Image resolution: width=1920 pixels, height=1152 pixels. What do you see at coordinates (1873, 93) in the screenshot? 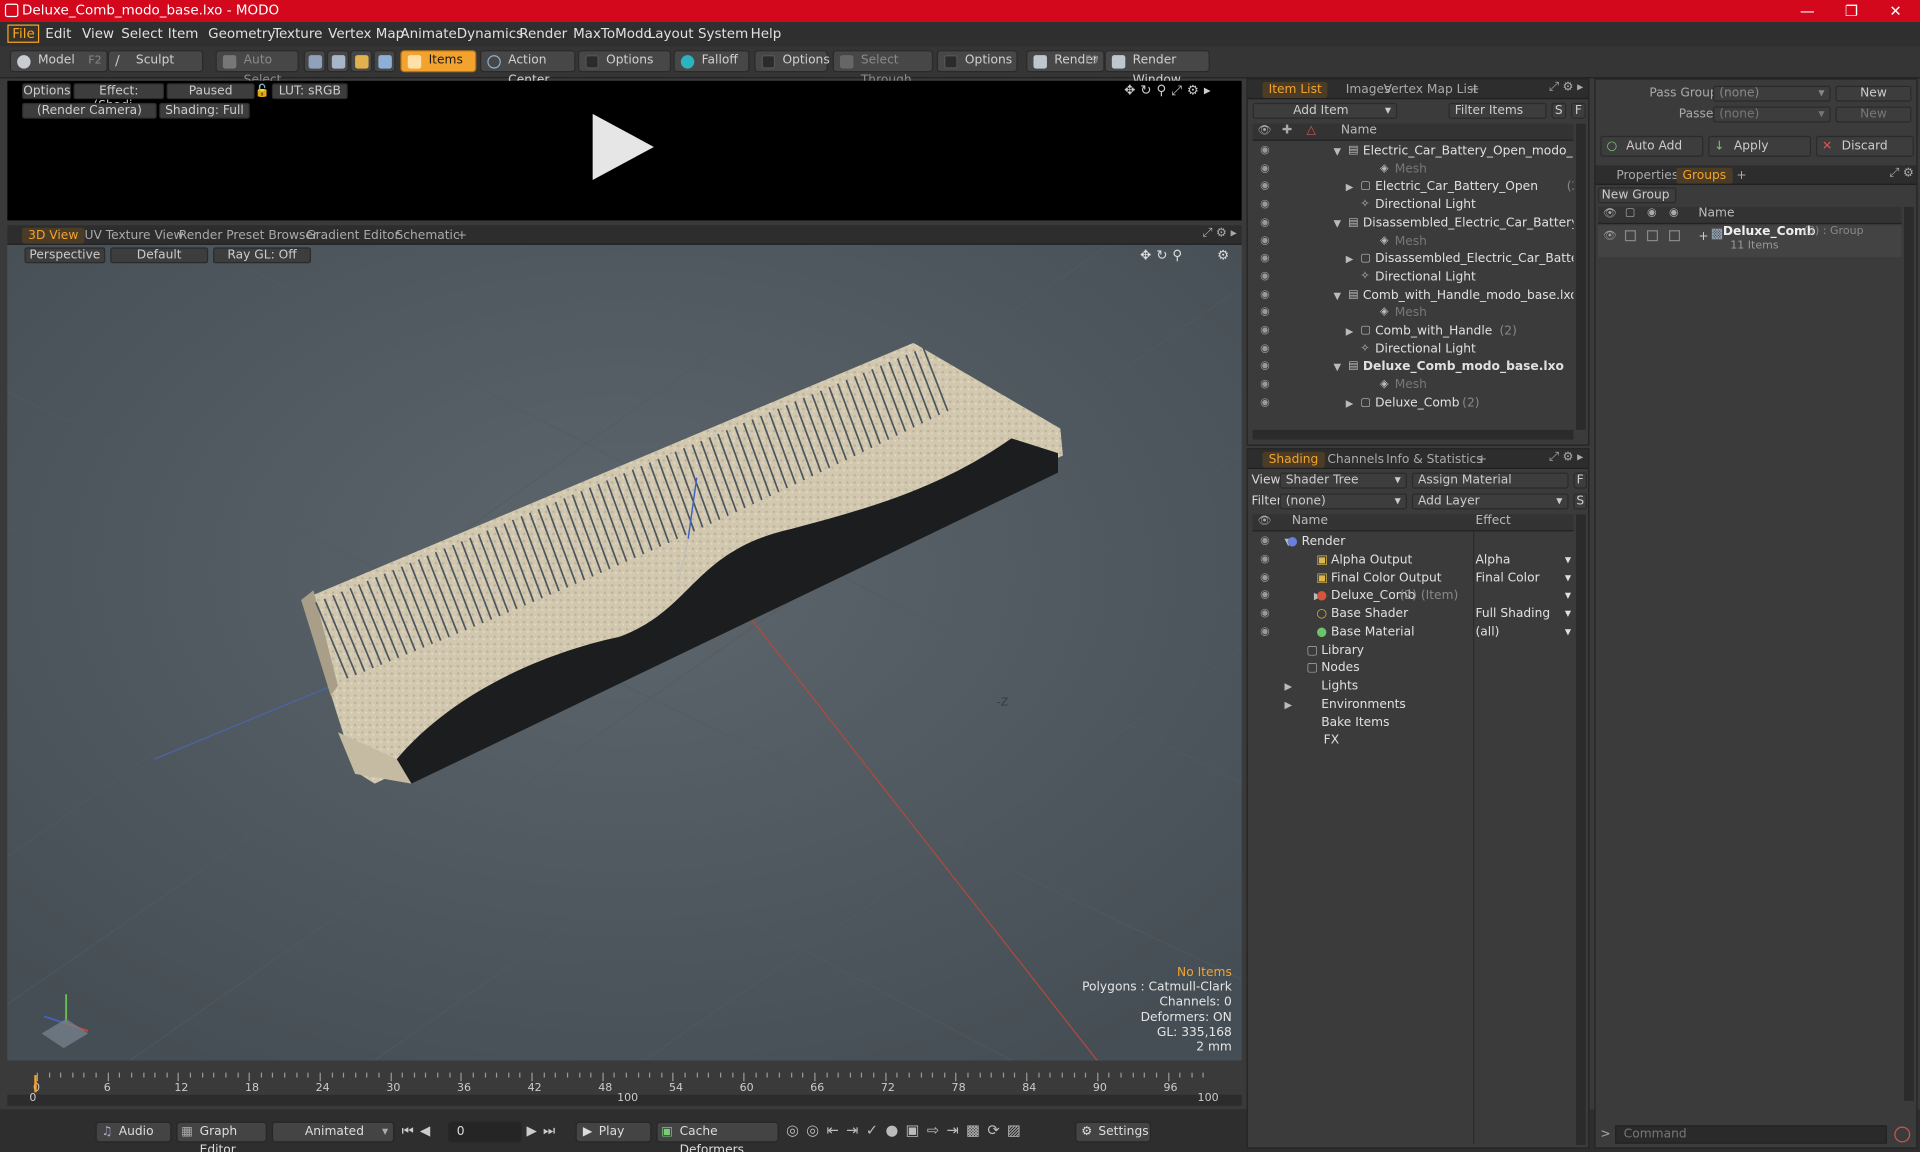
I see `new-pass-group-button: New` at bounding box center [1873, 93].